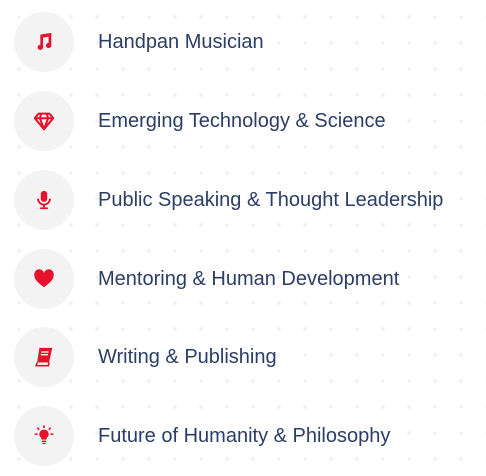 Image resolution: width=486 pixels, height=476 pixels. I want to click on list-item-writing: Writing & Publishing, so click(249, 357).